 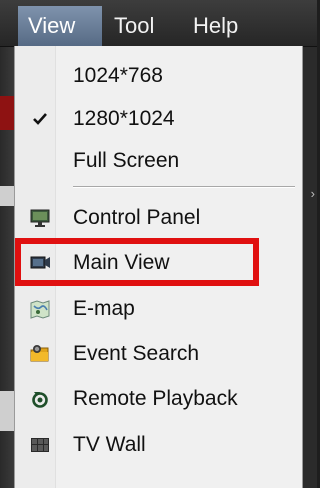 I want to click on menu-item-label: E-map, so click(x=104, y=308).